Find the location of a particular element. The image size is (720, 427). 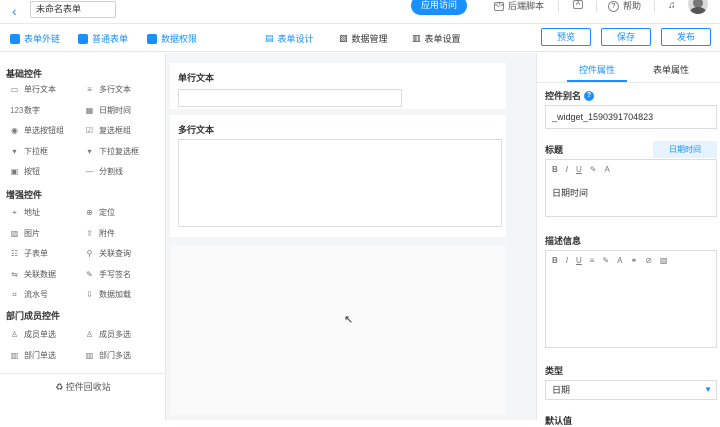

widget-label: 单行文本 is located at coordinates (40, 89).